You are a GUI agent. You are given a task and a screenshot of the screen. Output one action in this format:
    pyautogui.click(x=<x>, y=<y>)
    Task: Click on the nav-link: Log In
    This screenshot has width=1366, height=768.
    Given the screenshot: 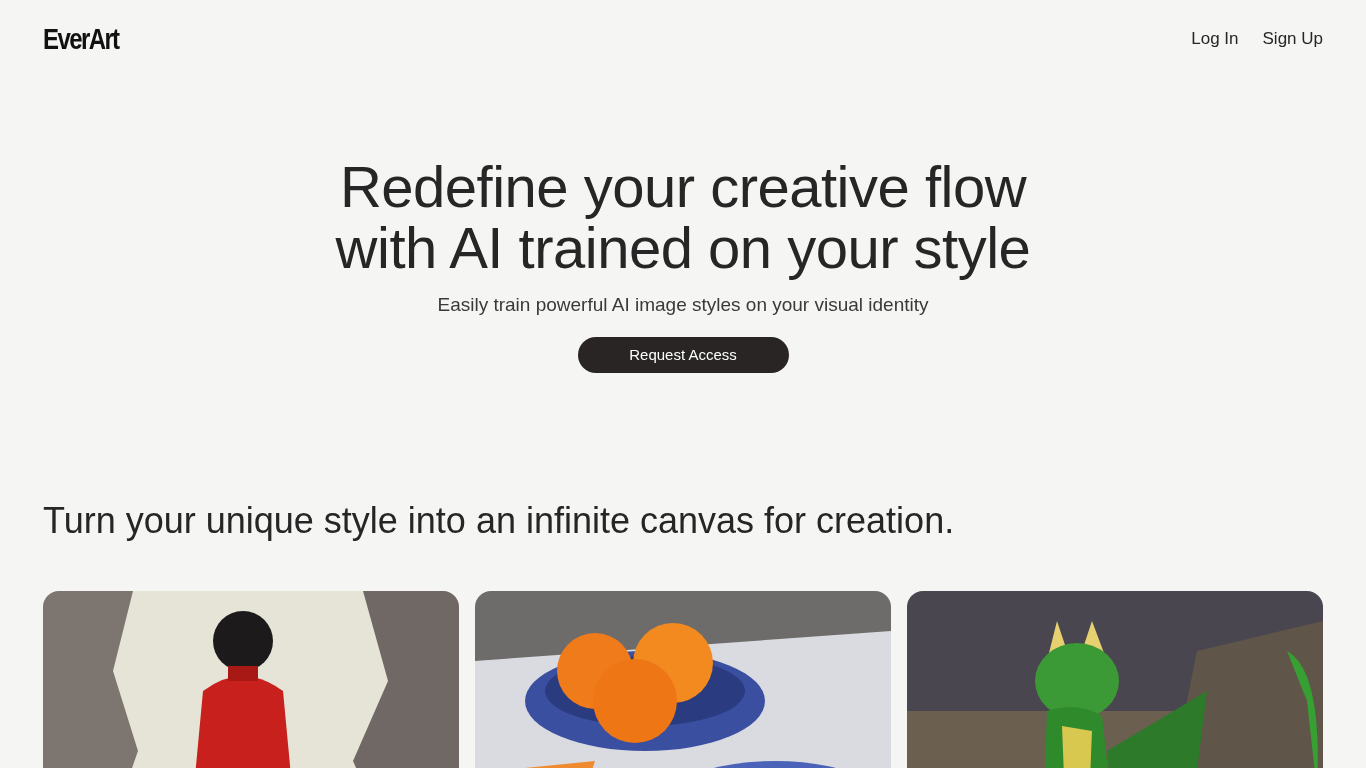 What is the action you would take?
    pyautogui.click(x=1215, y=39)
    